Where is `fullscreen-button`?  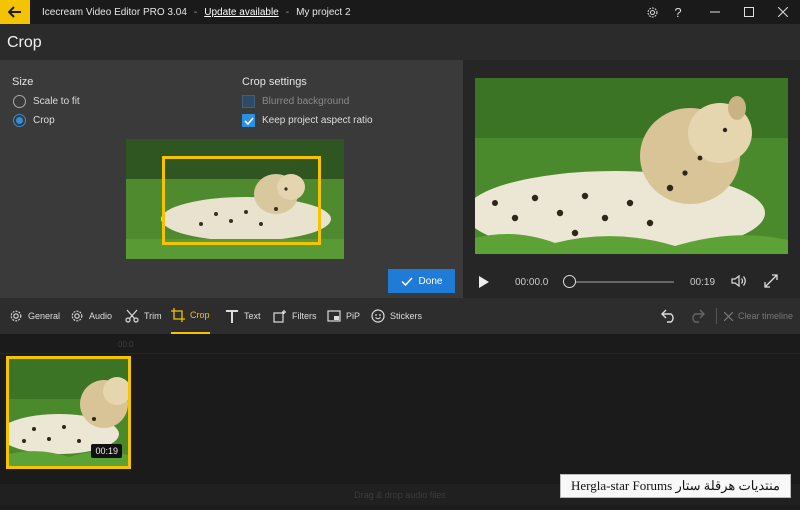 fullscreen-button is located at coordinates (771, 282).